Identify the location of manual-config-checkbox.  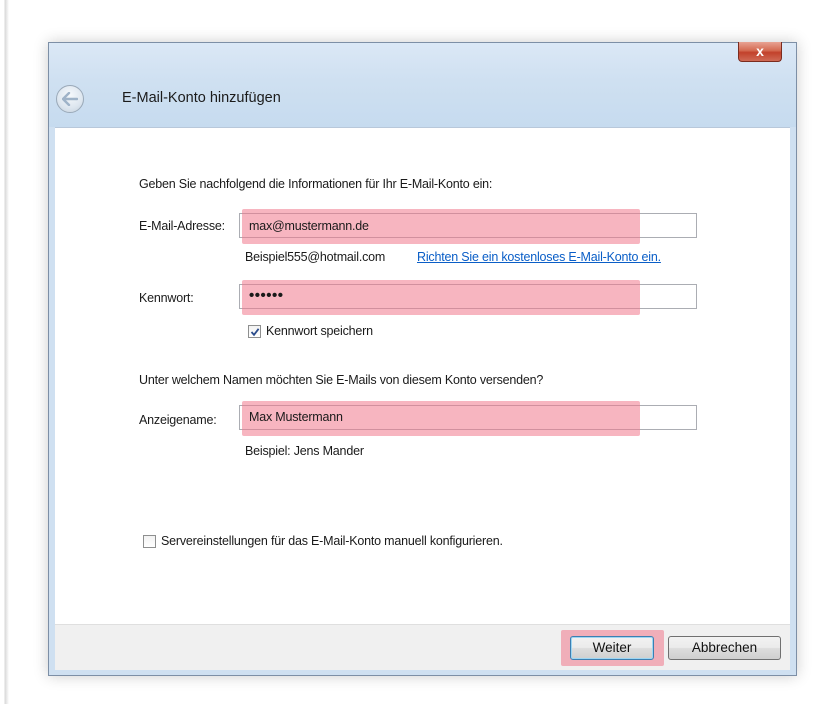
(149, 541).